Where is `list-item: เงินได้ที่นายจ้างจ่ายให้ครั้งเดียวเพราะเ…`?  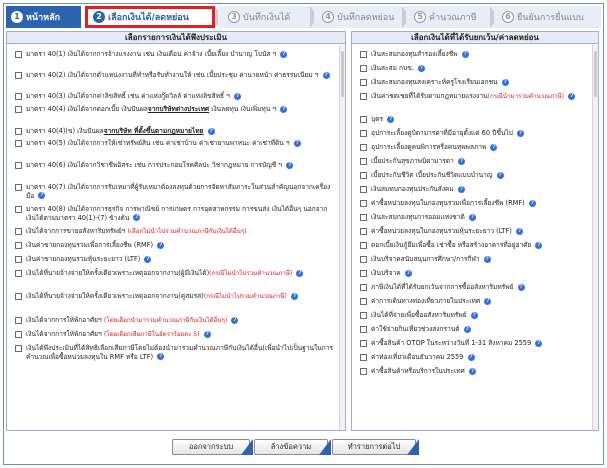 list-item: เงินได้ที่นายจ้างจ่ายให้ครั้งเดียวเพราะเ… is located at coordinates (174, 297).